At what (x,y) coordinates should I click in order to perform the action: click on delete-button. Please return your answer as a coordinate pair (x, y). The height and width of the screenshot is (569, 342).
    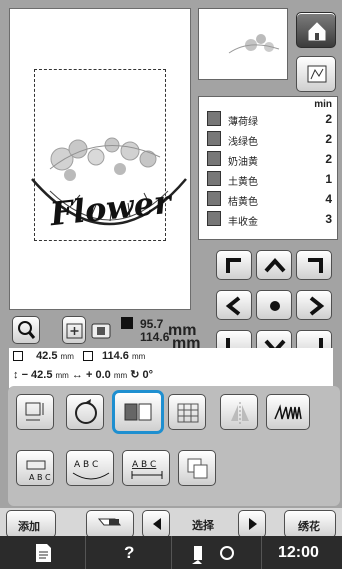
    Looking at the image, I should click on (110, 524).